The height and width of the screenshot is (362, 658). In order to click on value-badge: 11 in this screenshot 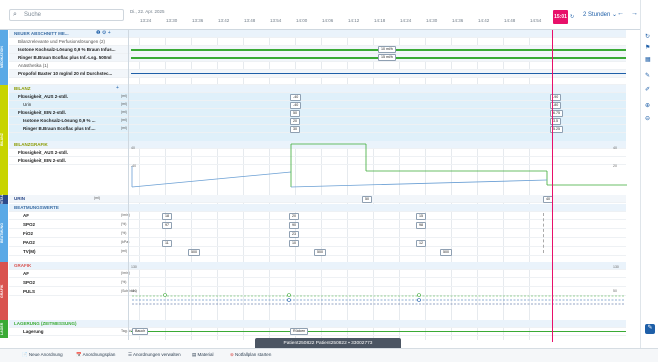, I will do `click(167, 243)`.